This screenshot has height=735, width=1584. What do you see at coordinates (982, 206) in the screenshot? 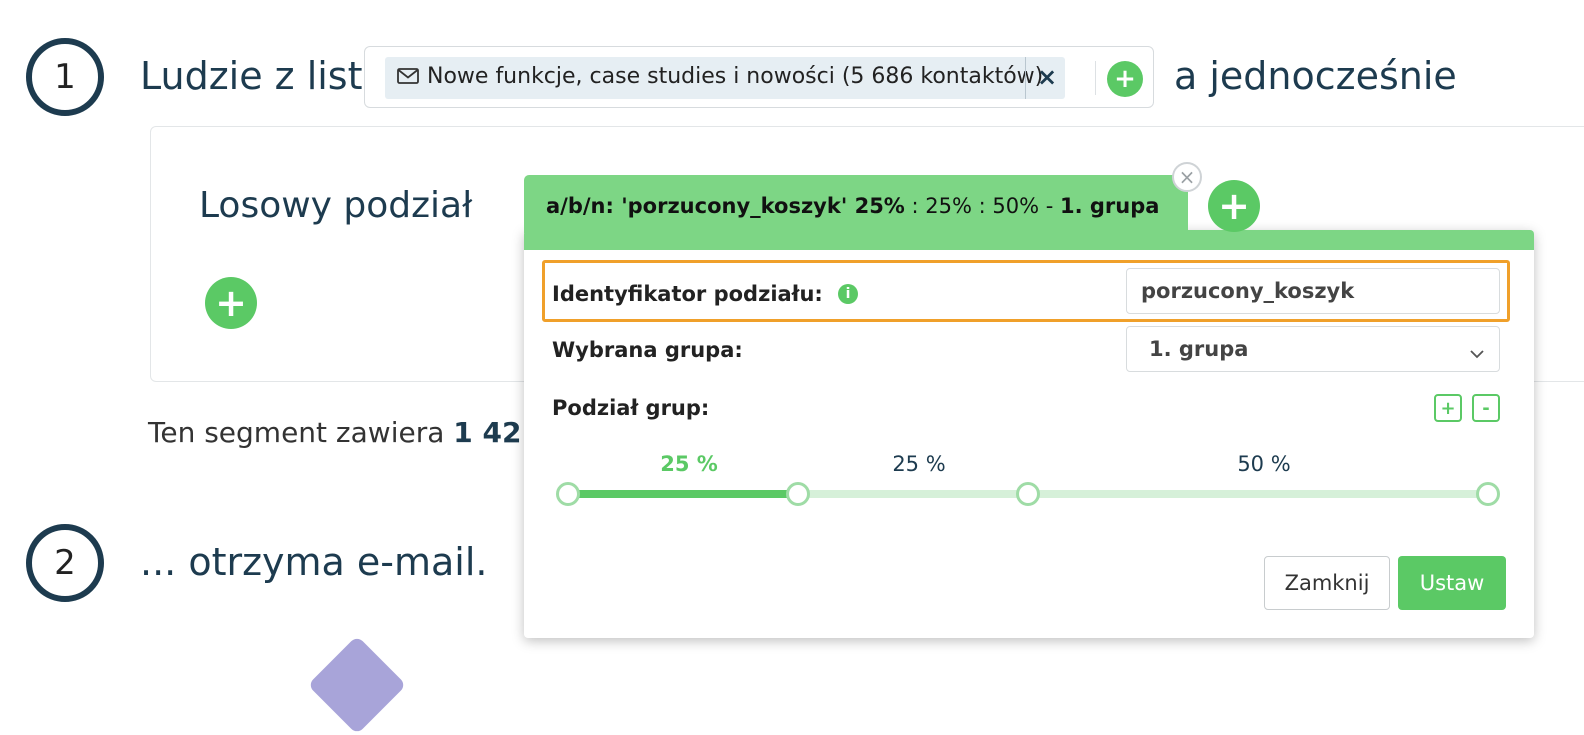
I see `tab-ratio: : 25% : 50% -` at bounding box center [982, 206].